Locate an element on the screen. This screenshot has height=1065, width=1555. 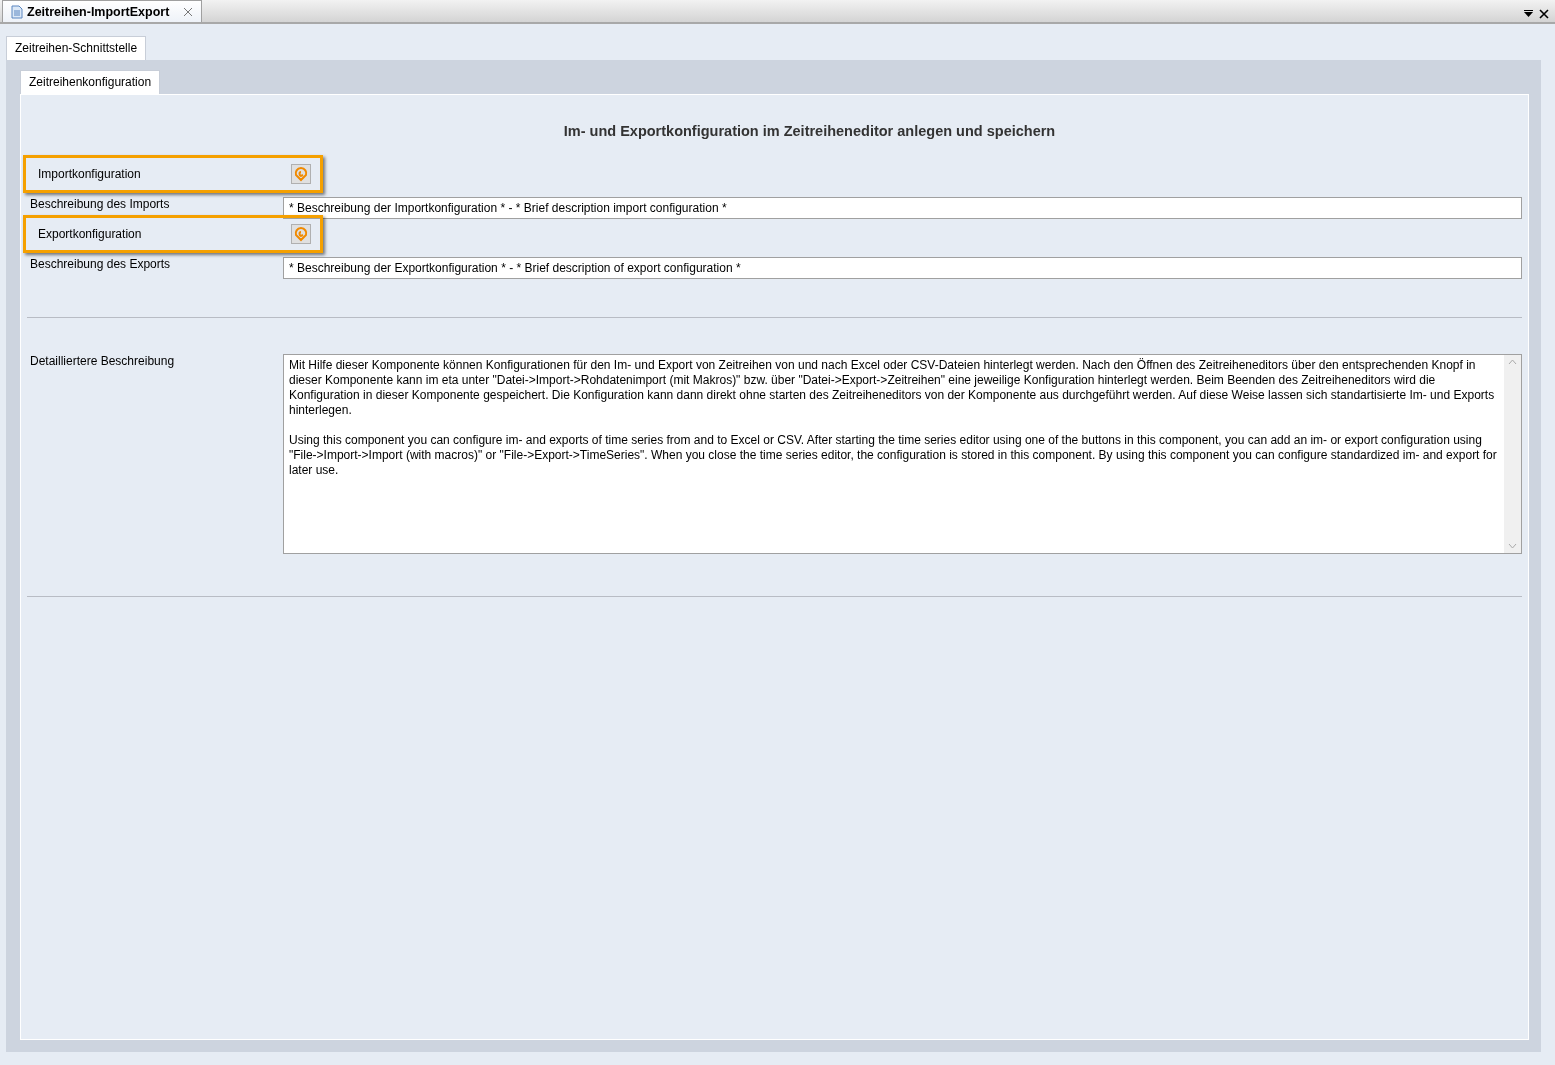
text-area is located at coordinates (902, 454).